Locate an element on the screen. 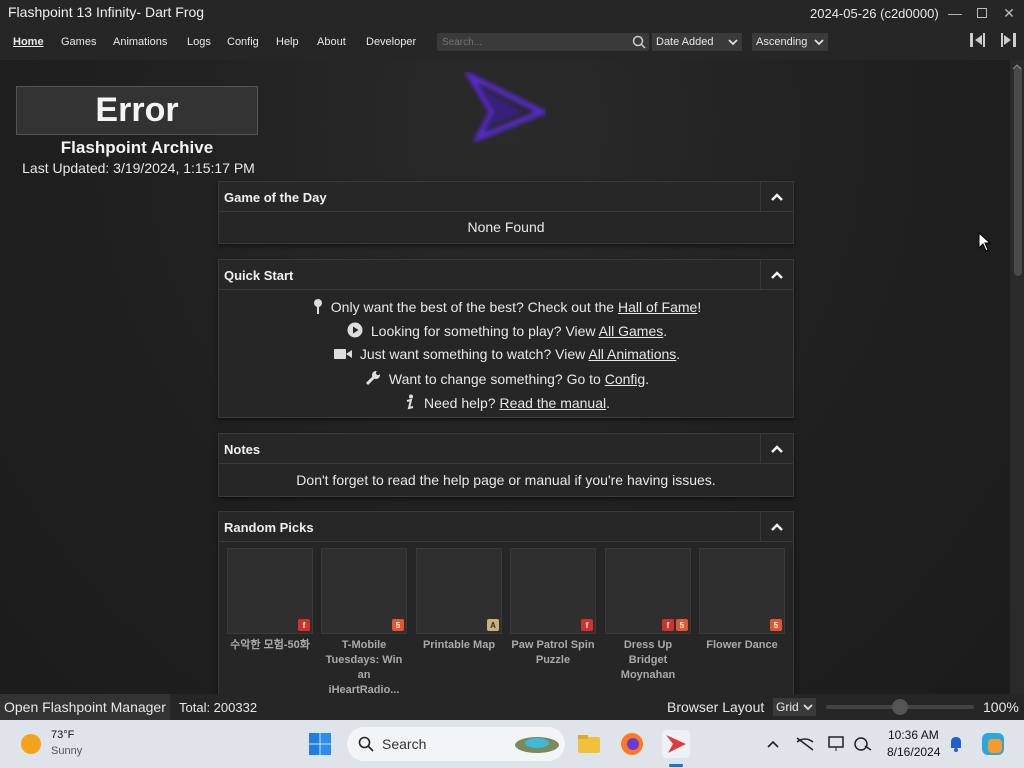 This screenshot has height=768, width=1024. random-pick-card: A Printable Map is located at coordinates (459, 600).